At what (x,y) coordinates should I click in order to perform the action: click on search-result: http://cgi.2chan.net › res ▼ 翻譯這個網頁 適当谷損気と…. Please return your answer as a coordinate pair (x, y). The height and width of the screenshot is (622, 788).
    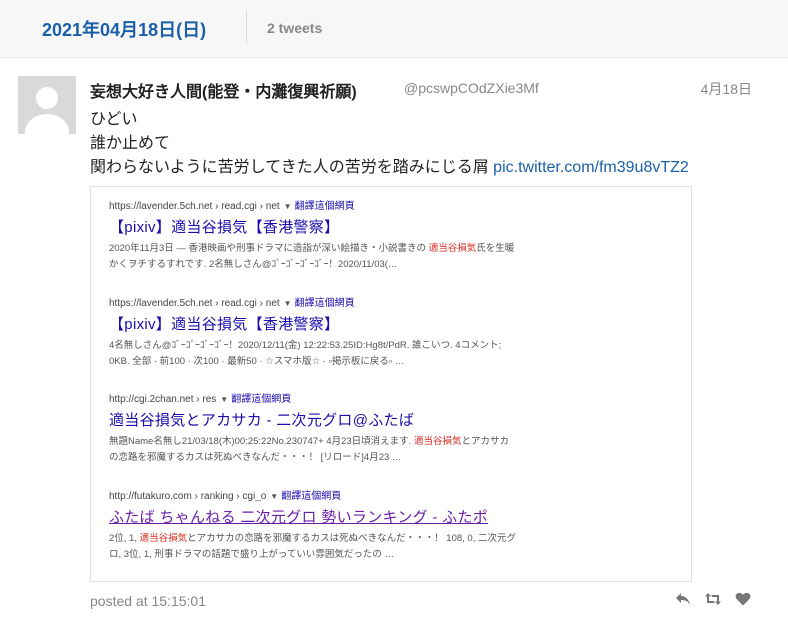
    Looking at the image, I should click on (394, 428).